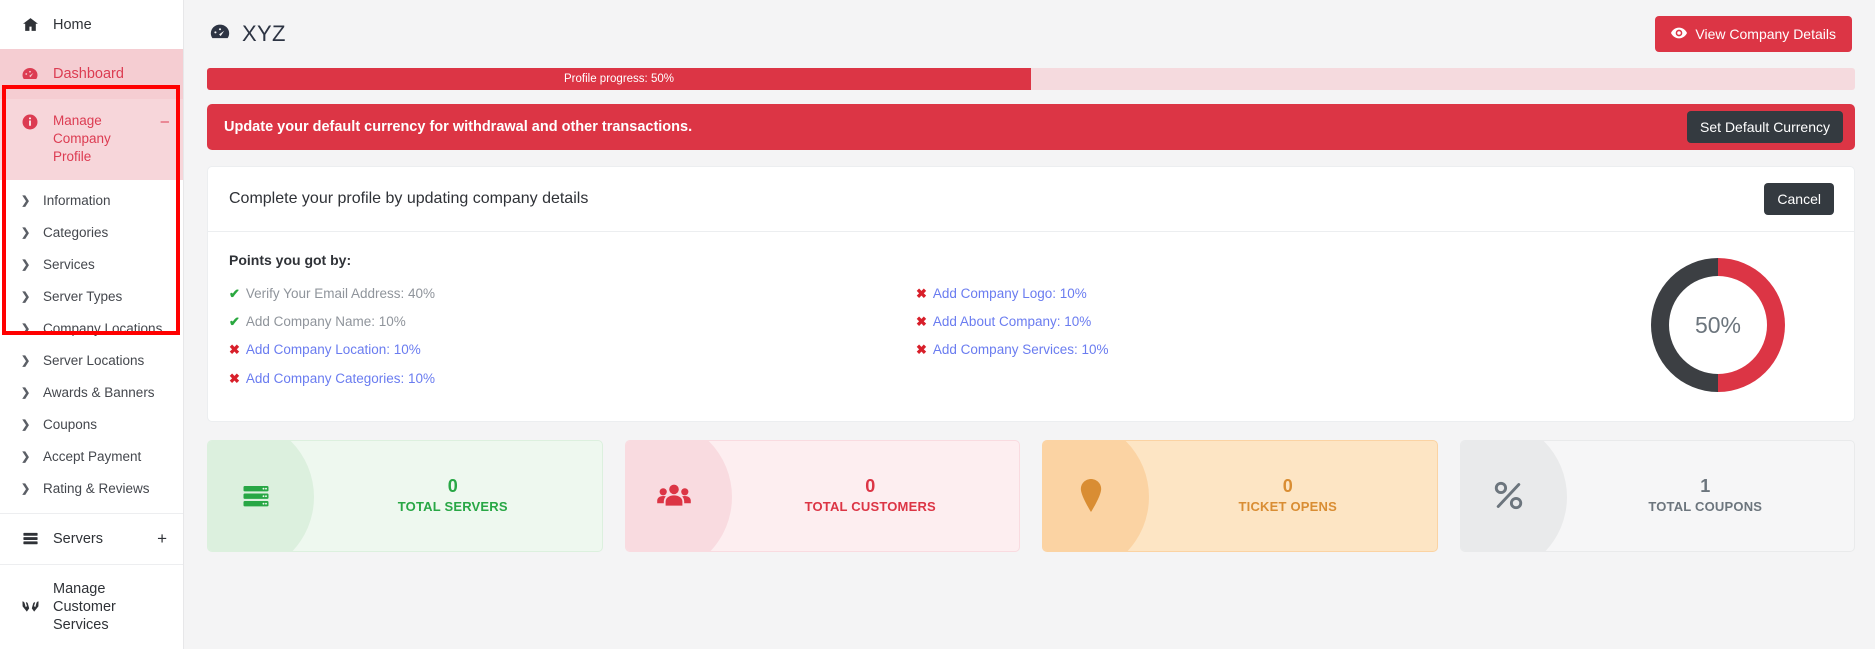 Image resolution: width=1875 pixels, height=649 pixels. What do you see at coordinates (30, 538) in the screenshot?
I see `server-icon` at bounding box center [30, 538].